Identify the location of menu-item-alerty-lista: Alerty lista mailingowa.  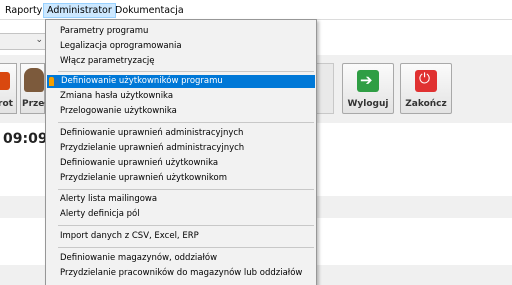
(181, 199).